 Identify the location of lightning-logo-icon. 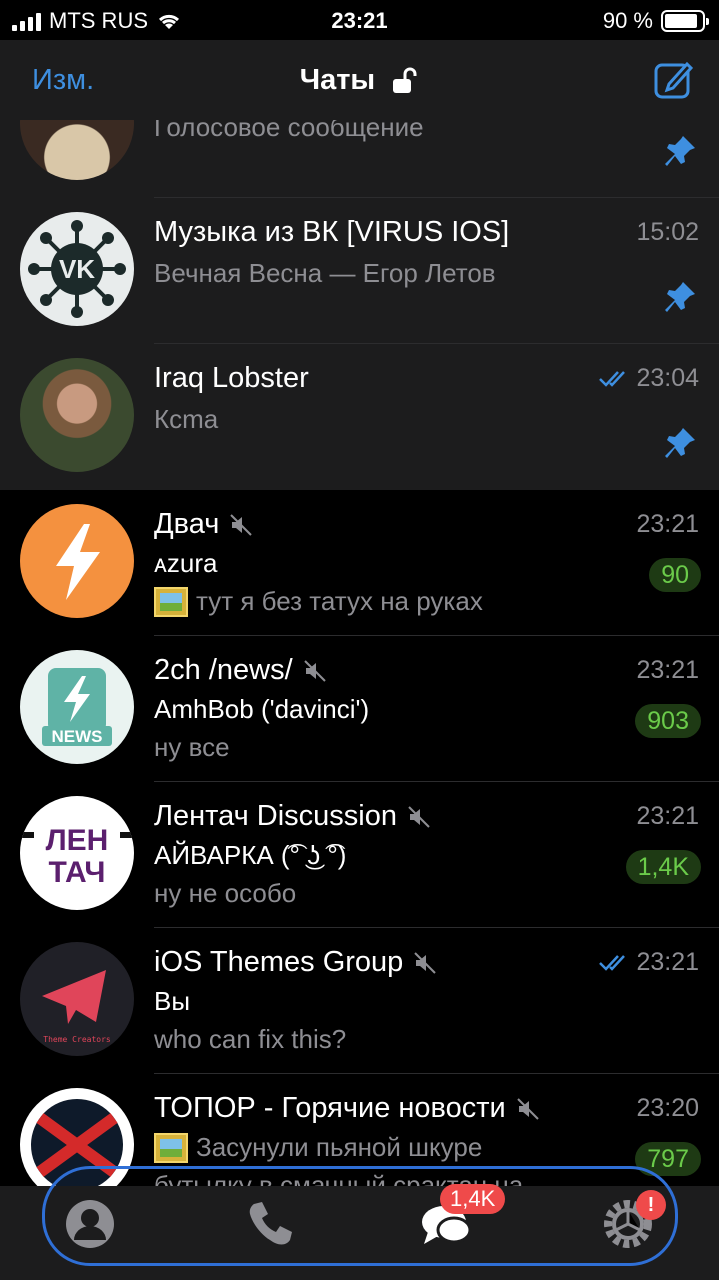
(78, 562).